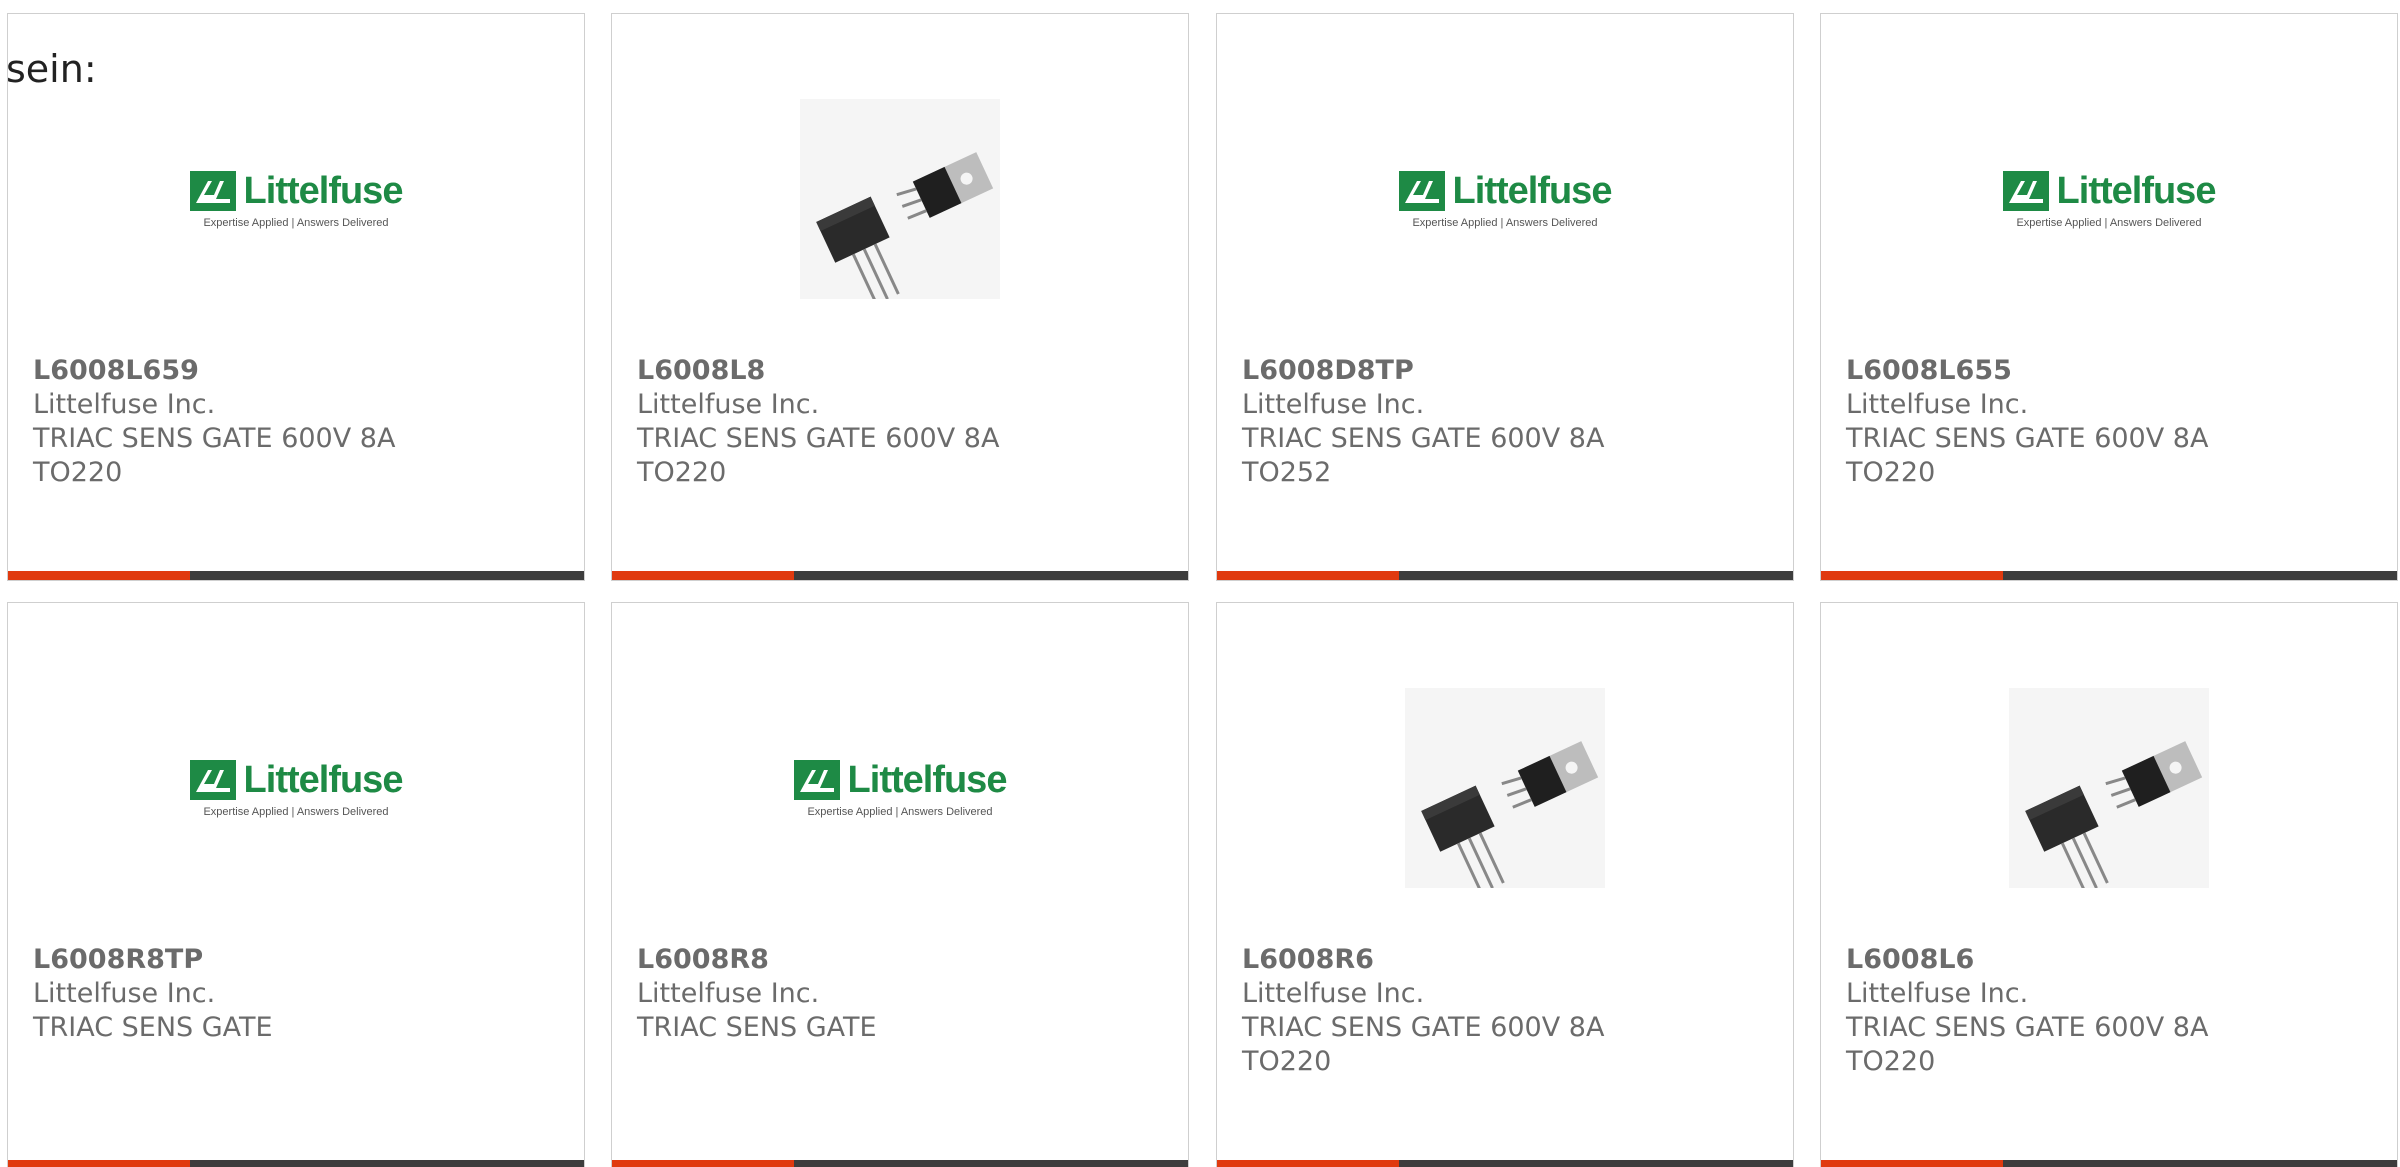 The image size is (2400, 1167). Describe the element at coordinates (2111, 960) in the screenshot. I see `part-number: L6008L6` at that location.